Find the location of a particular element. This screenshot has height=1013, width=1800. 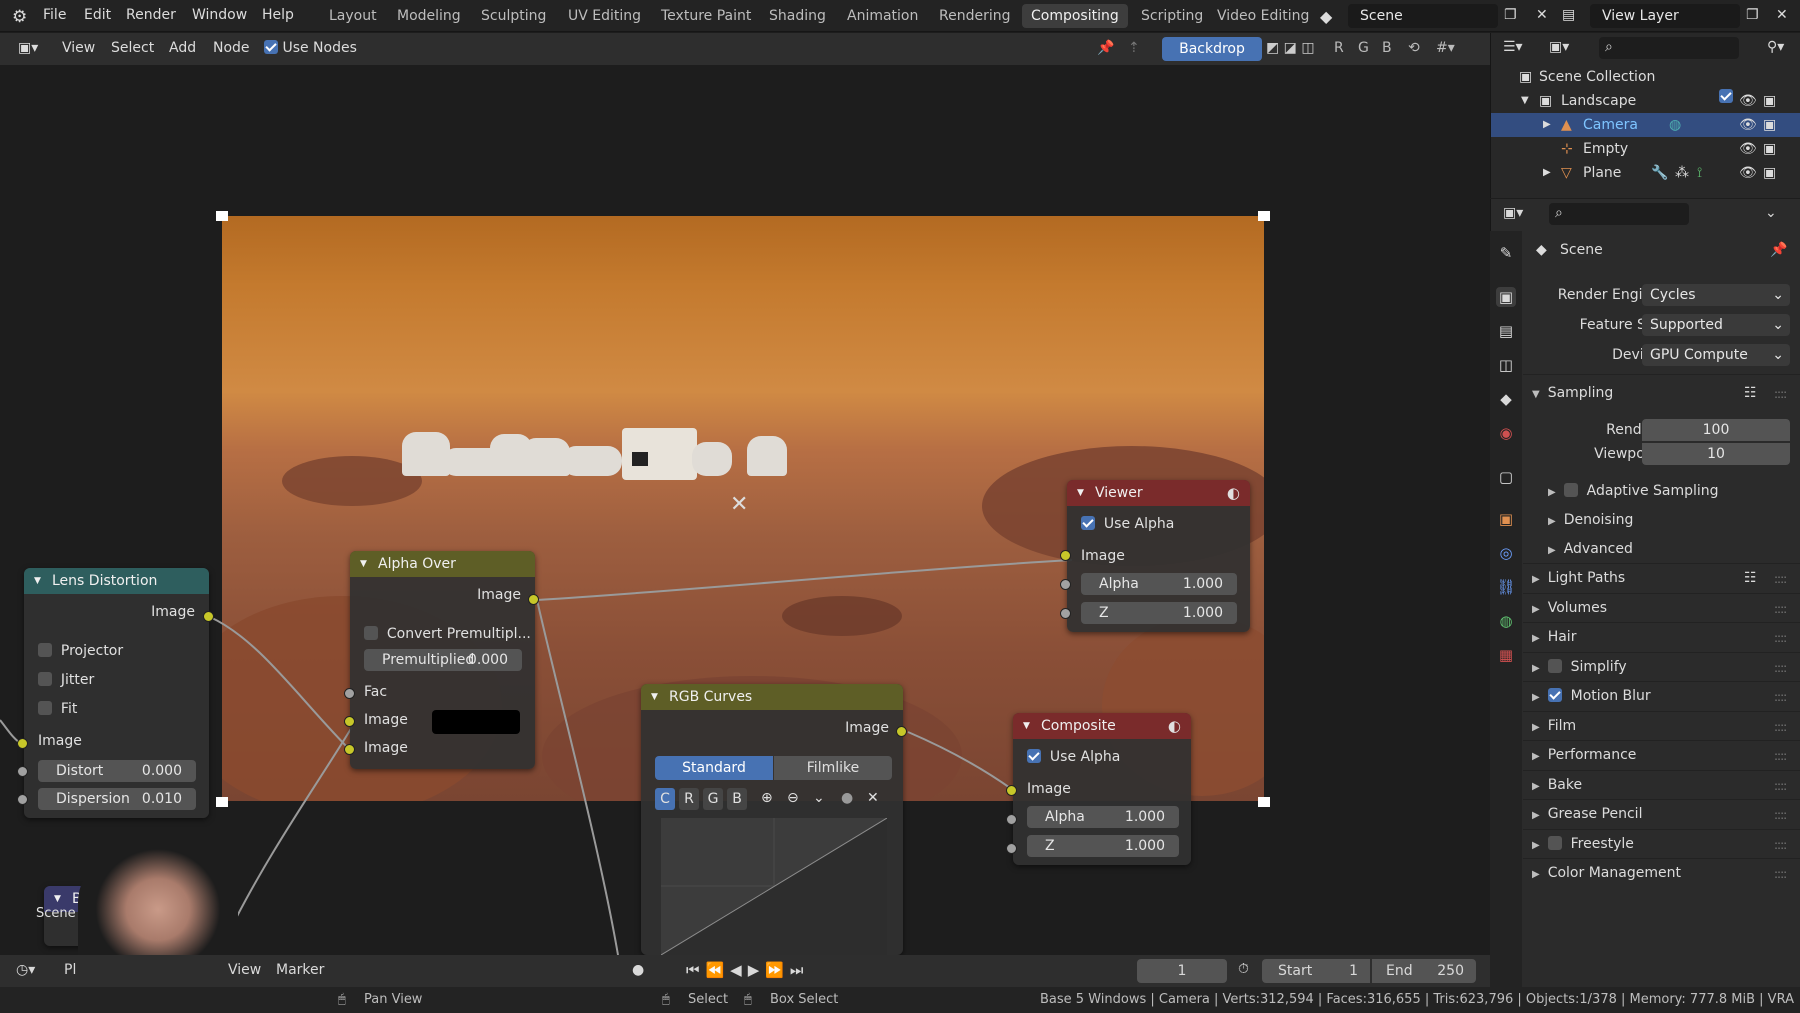

viewer-toggle-icon: ◐ is located at coordinates (1233, 493).